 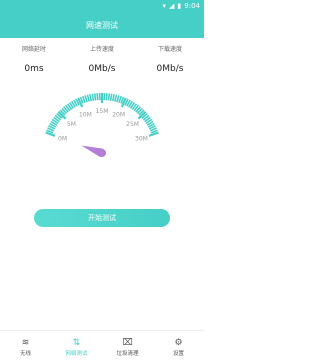 What do you see at coordinates (34, 48) in the screenshot?
I see `metric-label: 网络延时` at bounding box center [34, 48].